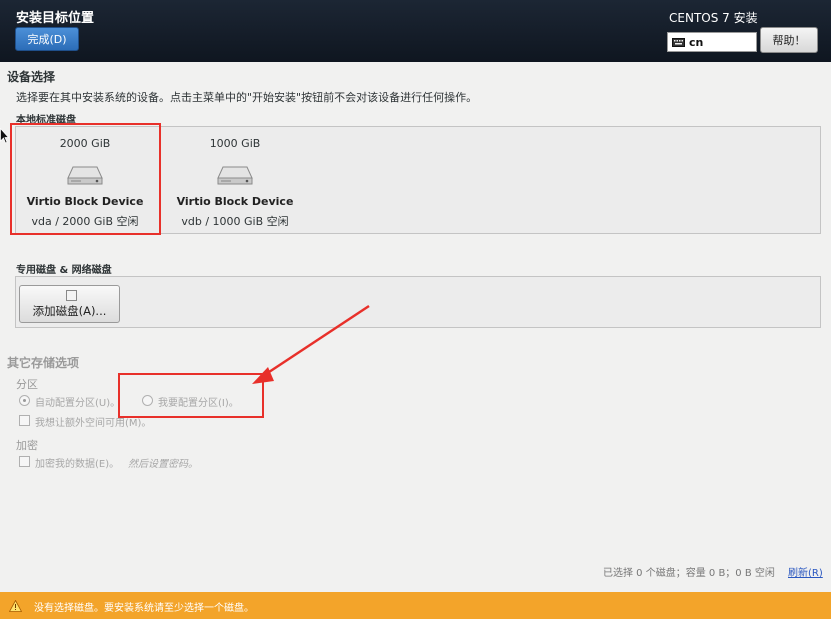 The image size is (831, 619). What do you see at coordinates (311, 344) in the screenshot?
I see `annotation-arrow` at bounding box center [311, 344].